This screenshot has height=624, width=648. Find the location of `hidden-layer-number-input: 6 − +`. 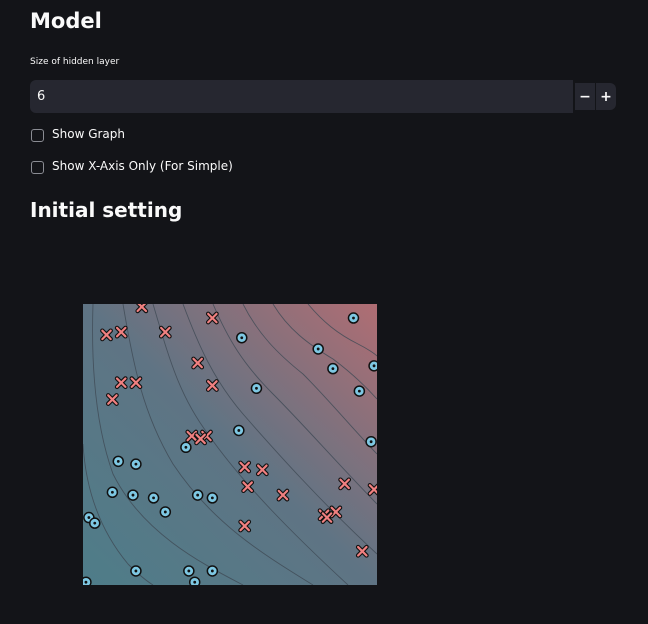

hidden-layer-number-input: 6 − + is located at coordinates (323, 96).